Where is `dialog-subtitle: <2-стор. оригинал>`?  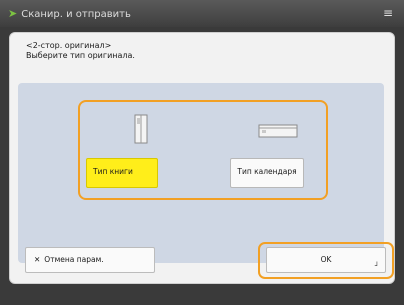 dialog-subtitle: <2-стор. оригинал> is located at coordinates (69, 45).